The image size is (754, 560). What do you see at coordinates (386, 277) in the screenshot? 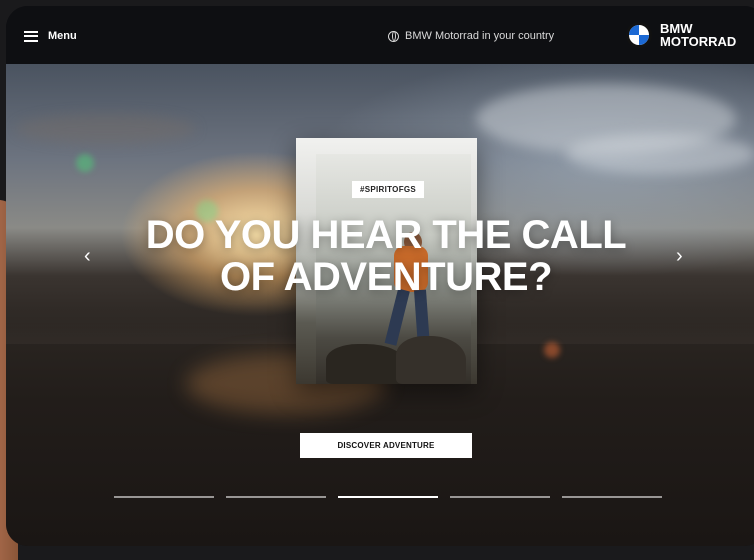
I see `headline-line-2: OF ADVENTURE?` at bounding box center [386, 277].